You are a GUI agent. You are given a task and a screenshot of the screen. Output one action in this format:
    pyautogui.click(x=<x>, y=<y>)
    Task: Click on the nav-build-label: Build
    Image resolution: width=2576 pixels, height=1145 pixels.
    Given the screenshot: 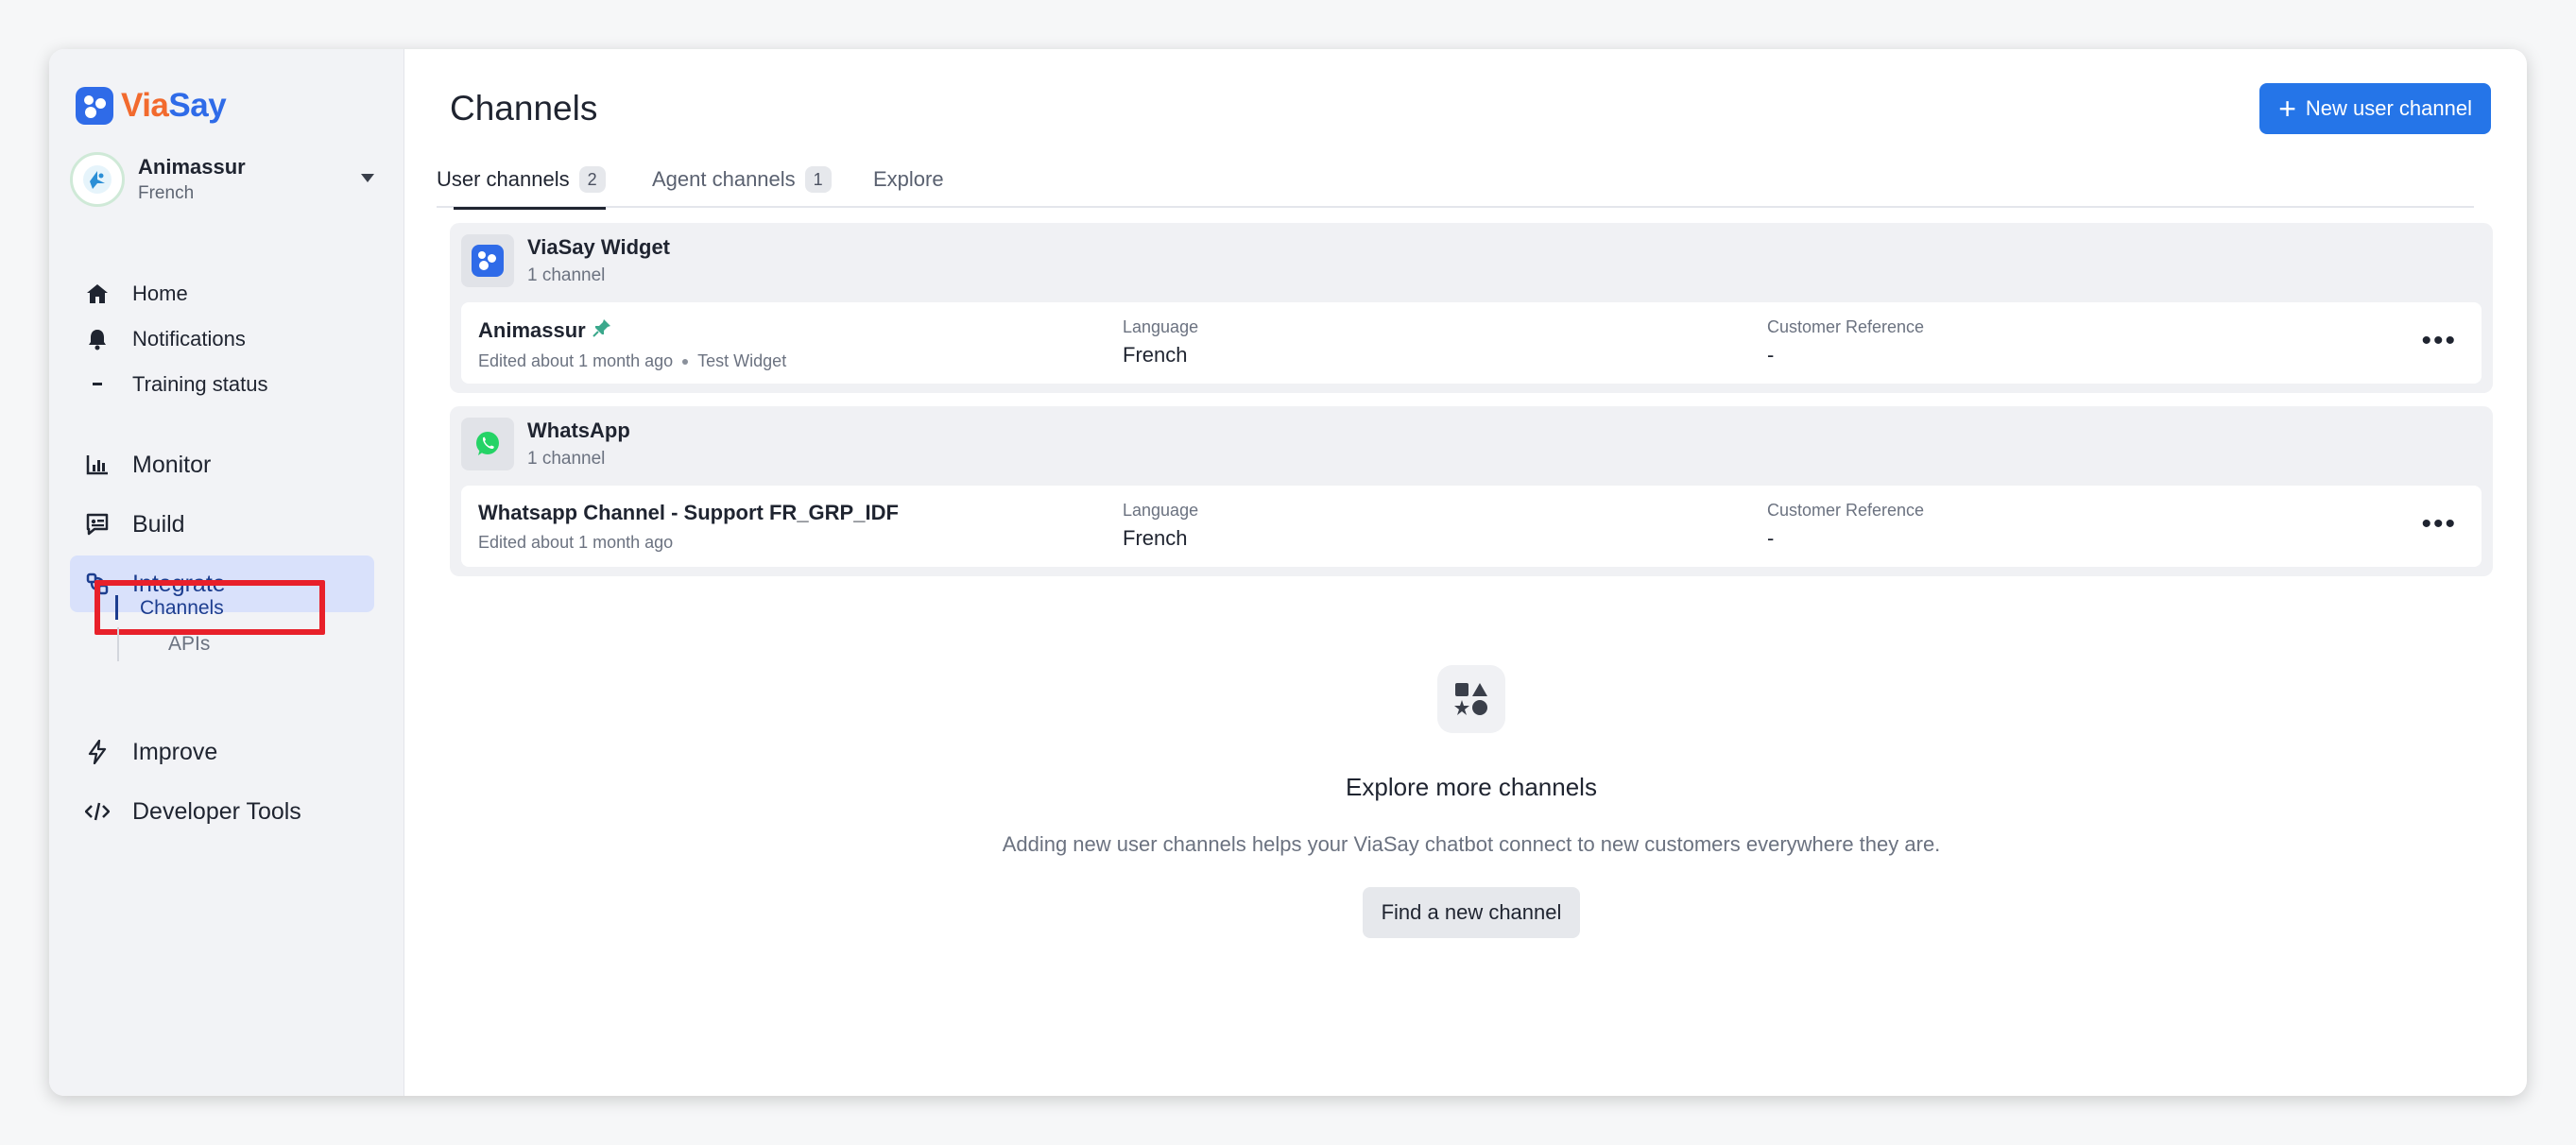 What is the action you would take?
    pyautogui.click(x=158, y=524)
    